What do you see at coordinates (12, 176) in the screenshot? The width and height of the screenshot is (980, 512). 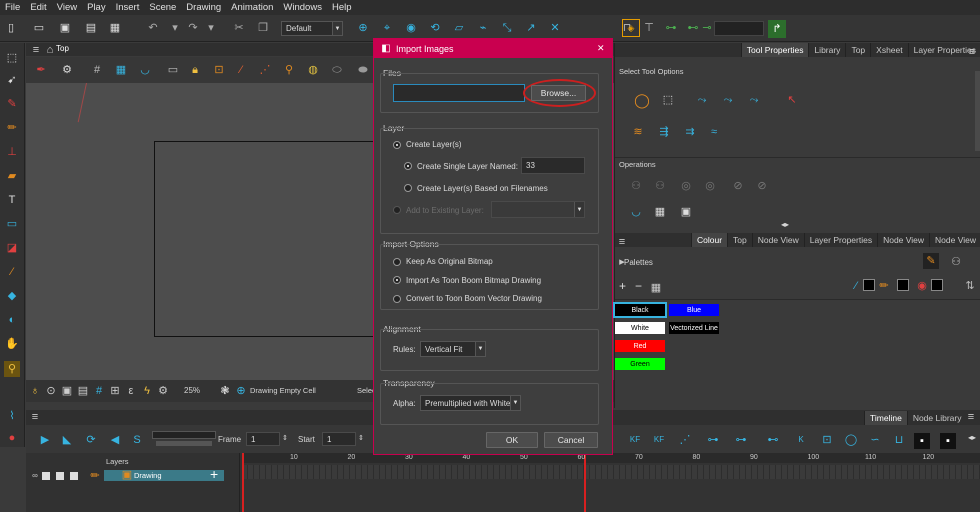 I see `eraser-tool-icon: ▰` at bounding box center [12, 176].